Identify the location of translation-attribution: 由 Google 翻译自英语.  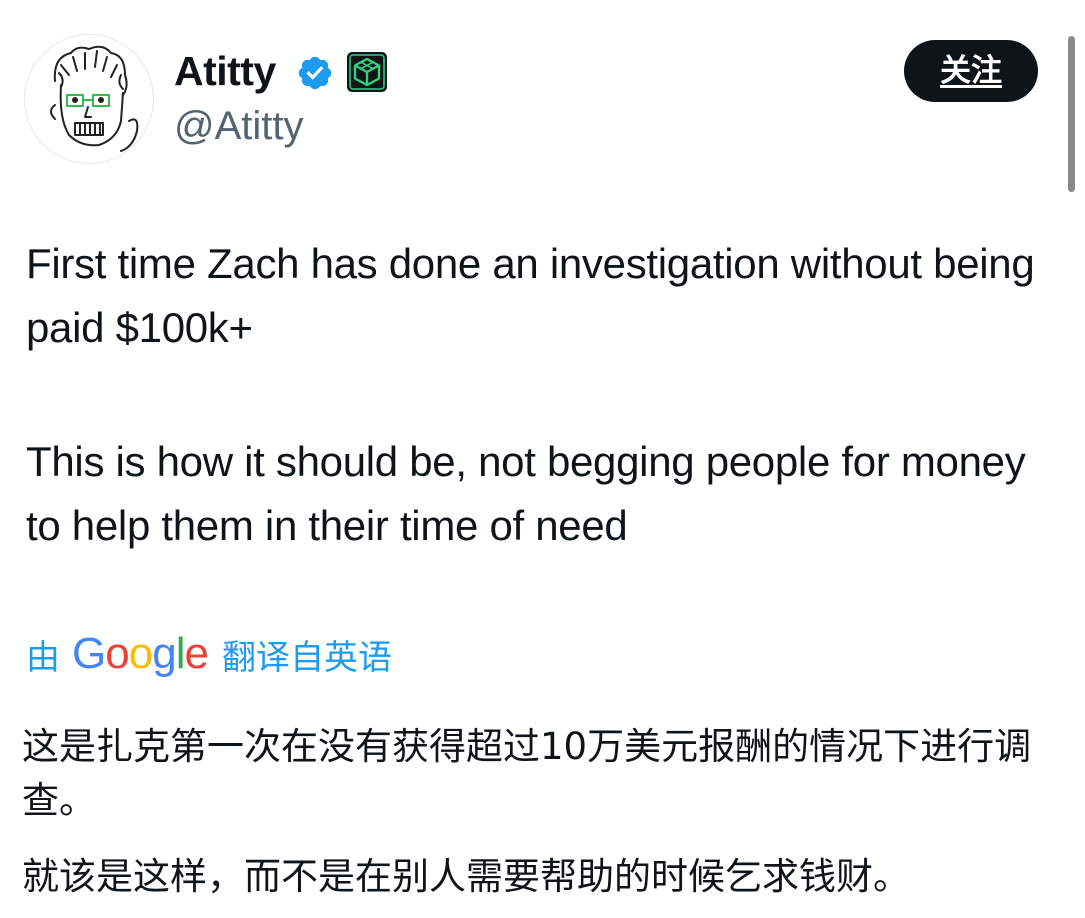
(209, 654).